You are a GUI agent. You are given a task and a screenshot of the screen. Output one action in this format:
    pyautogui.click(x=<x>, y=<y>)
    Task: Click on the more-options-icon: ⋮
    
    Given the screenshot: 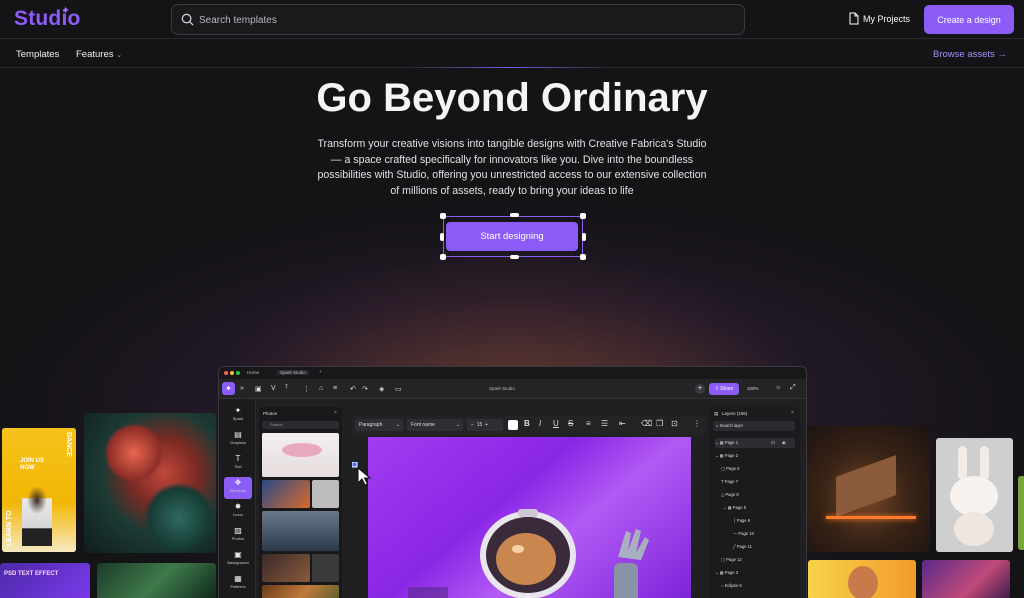 What is the action you would take?
    pyautogui.click(x=697, y=423)
    